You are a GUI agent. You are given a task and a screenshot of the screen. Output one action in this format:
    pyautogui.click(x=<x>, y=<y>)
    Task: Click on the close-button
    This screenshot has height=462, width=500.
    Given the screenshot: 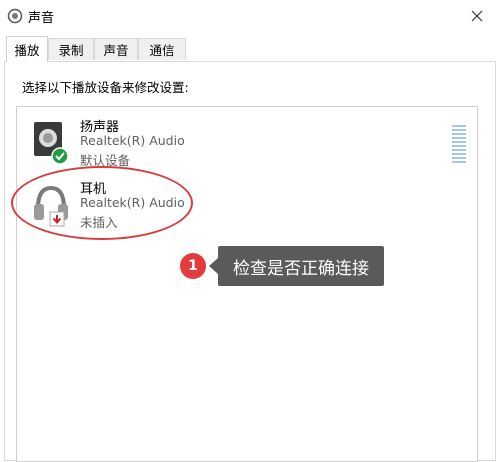 What is the action you would take?
    pyautogui.click(x=477, y=16)
    